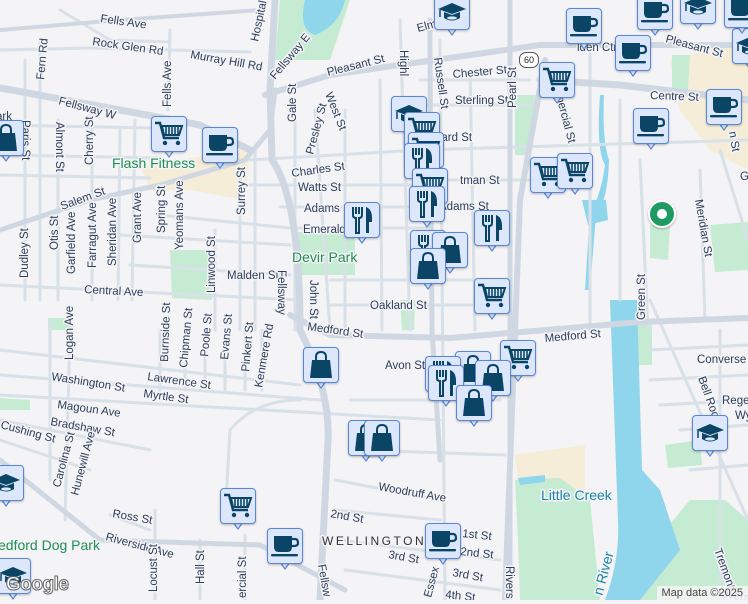  What do you see at coordinates (347, 517) in the screenshot?
I see `street-label: 2nd St` at bounding box center [347, 517].